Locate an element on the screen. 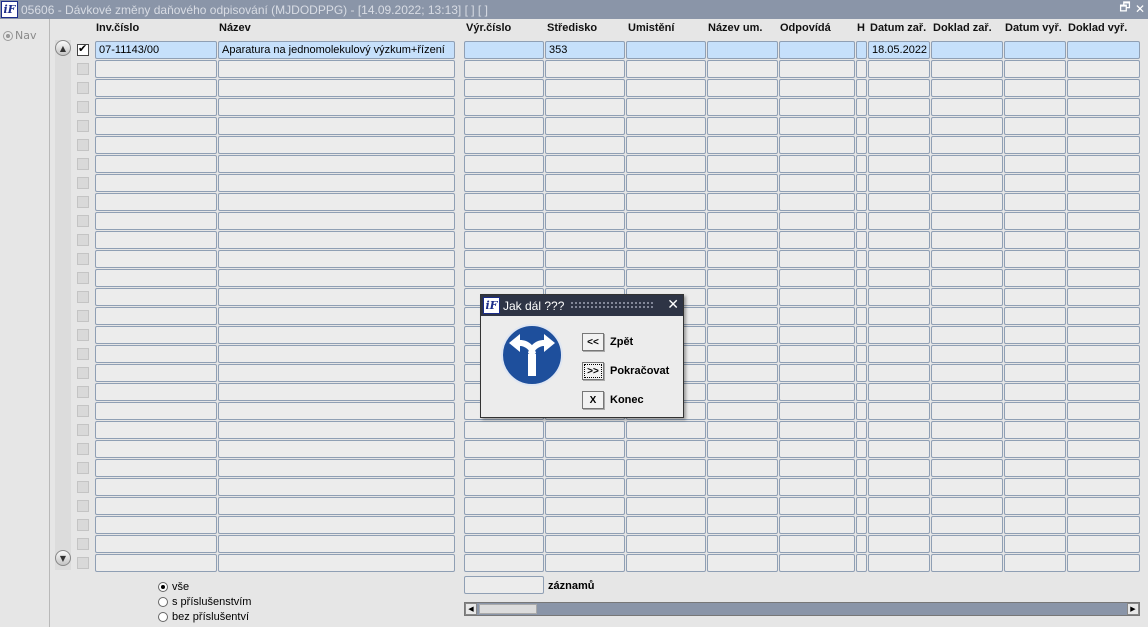 This screenshot has width=1148, height=627. col-header-doklad-zar: Doklad zař. is located at coordinates (962, 28).